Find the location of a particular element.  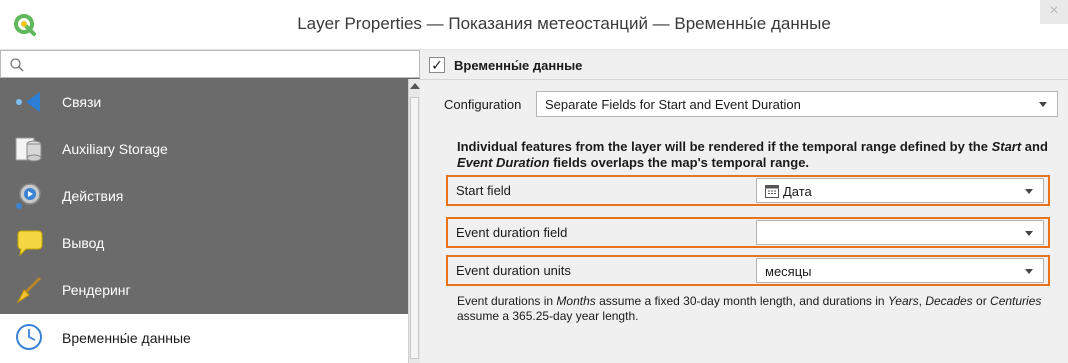

temporal-enabled-checkbox: ✓ is located at coordinates (437, 65).